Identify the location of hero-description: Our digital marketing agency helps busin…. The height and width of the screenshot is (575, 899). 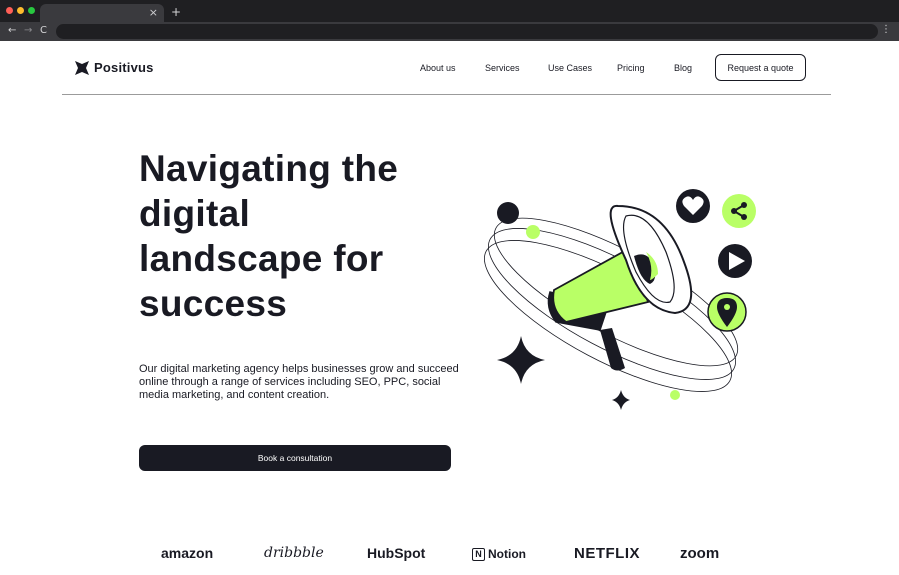
(299, 382).